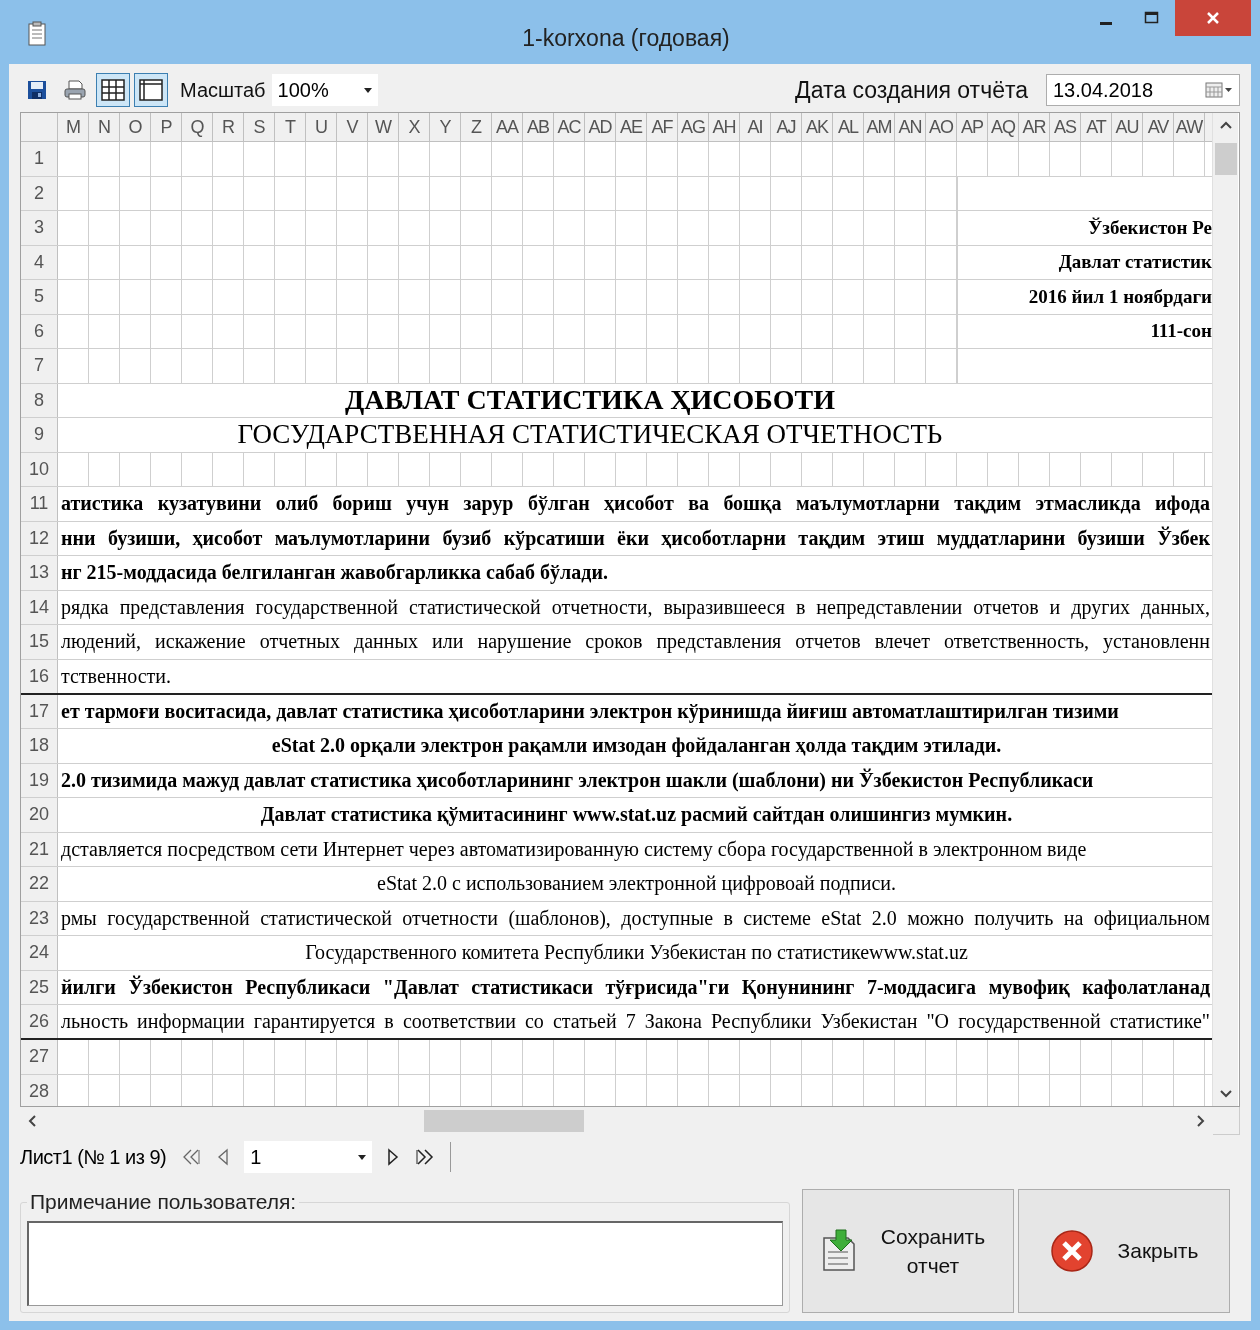  I want to click on previous-page-icon, so click(223, 1157).